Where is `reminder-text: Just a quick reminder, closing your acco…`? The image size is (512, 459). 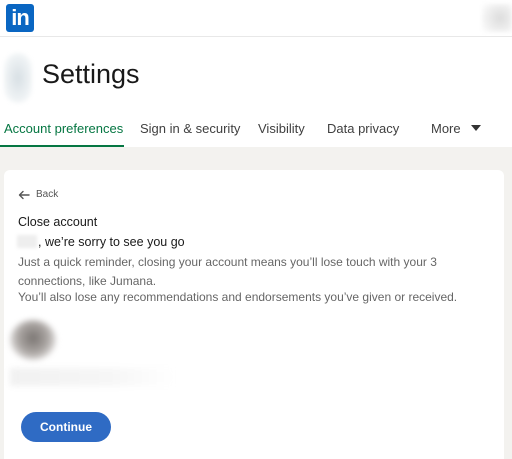
reminder-text: Just a quick reminder, closing your acco… is located at coordinates (227, 271).